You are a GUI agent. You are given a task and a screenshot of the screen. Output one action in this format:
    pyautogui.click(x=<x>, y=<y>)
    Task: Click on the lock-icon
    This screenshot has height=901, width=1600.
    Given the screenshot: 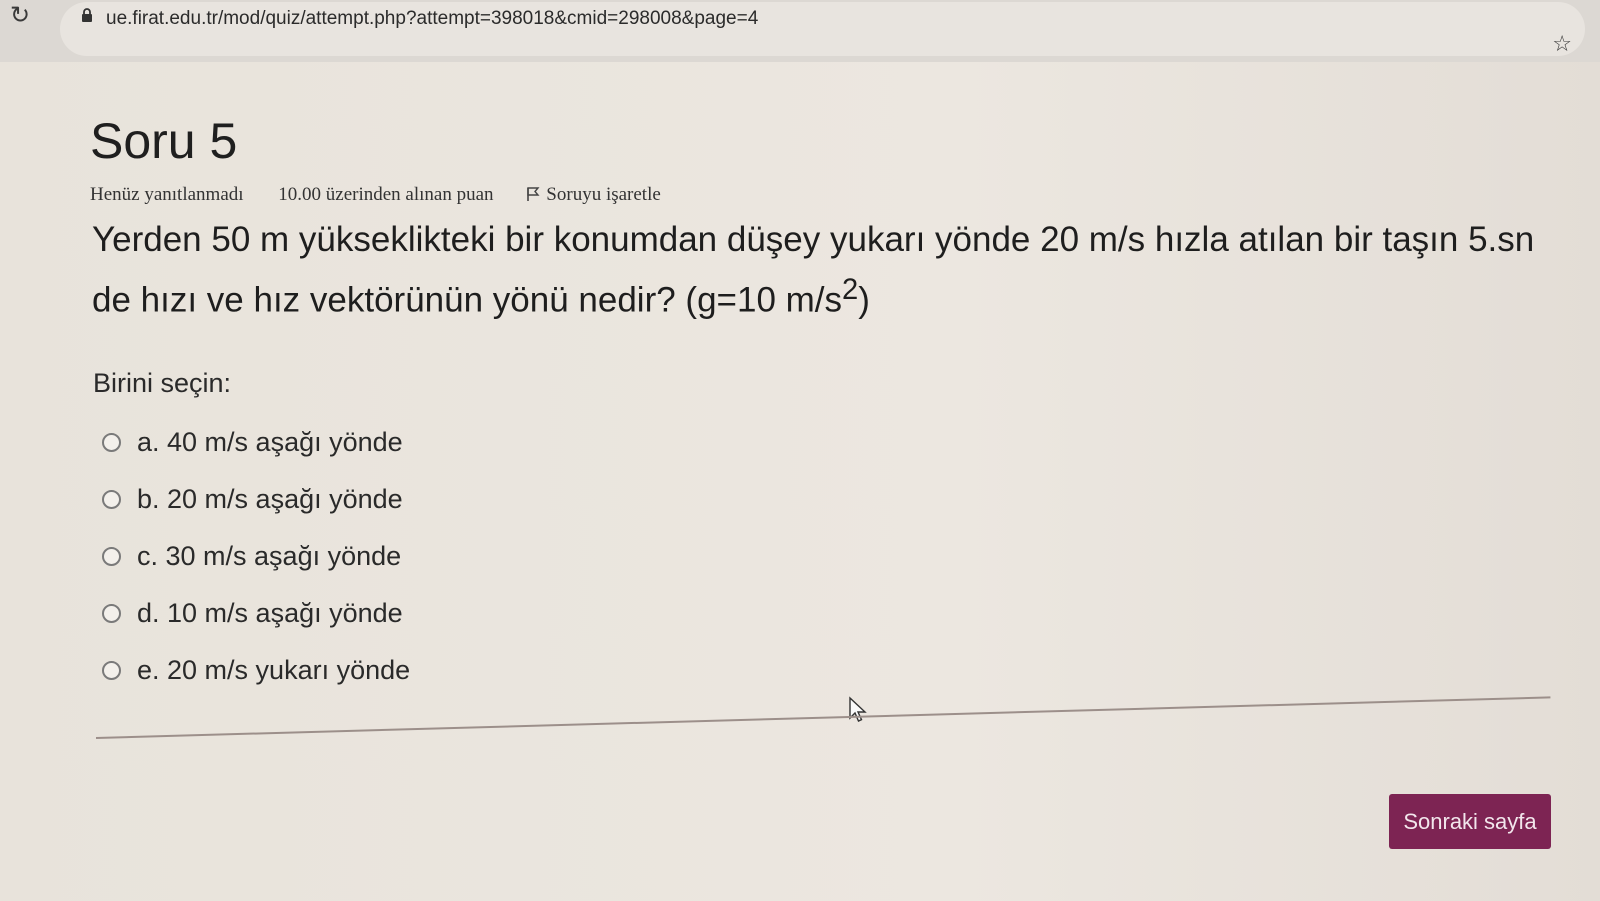 What is the action you would take?
    pyautogui.click(x=87, y=15)
    